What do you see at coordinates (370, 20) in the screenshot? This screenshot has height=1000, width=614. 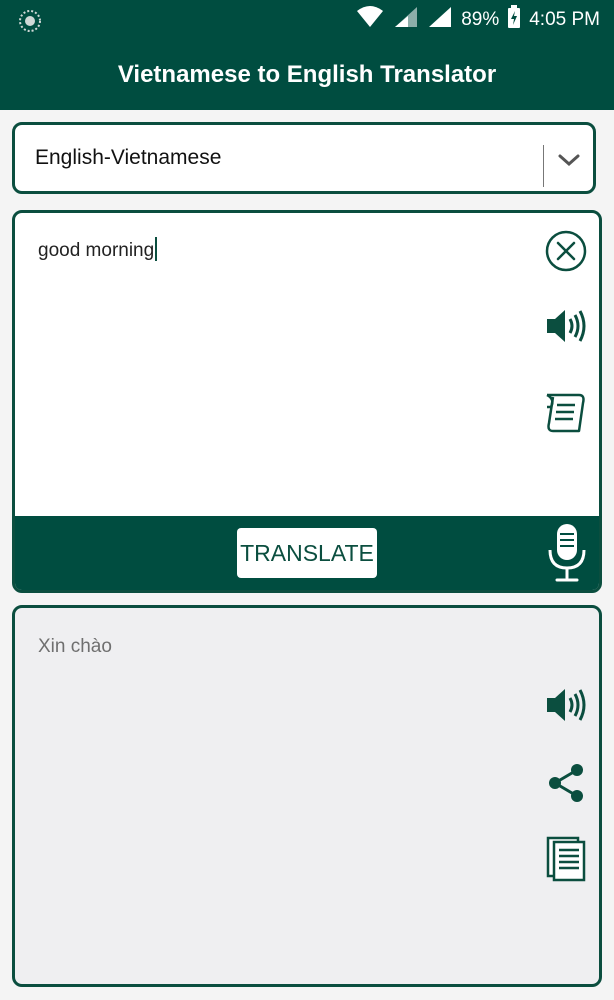 I see `wifi-icon` at bounding box center [370, 20].